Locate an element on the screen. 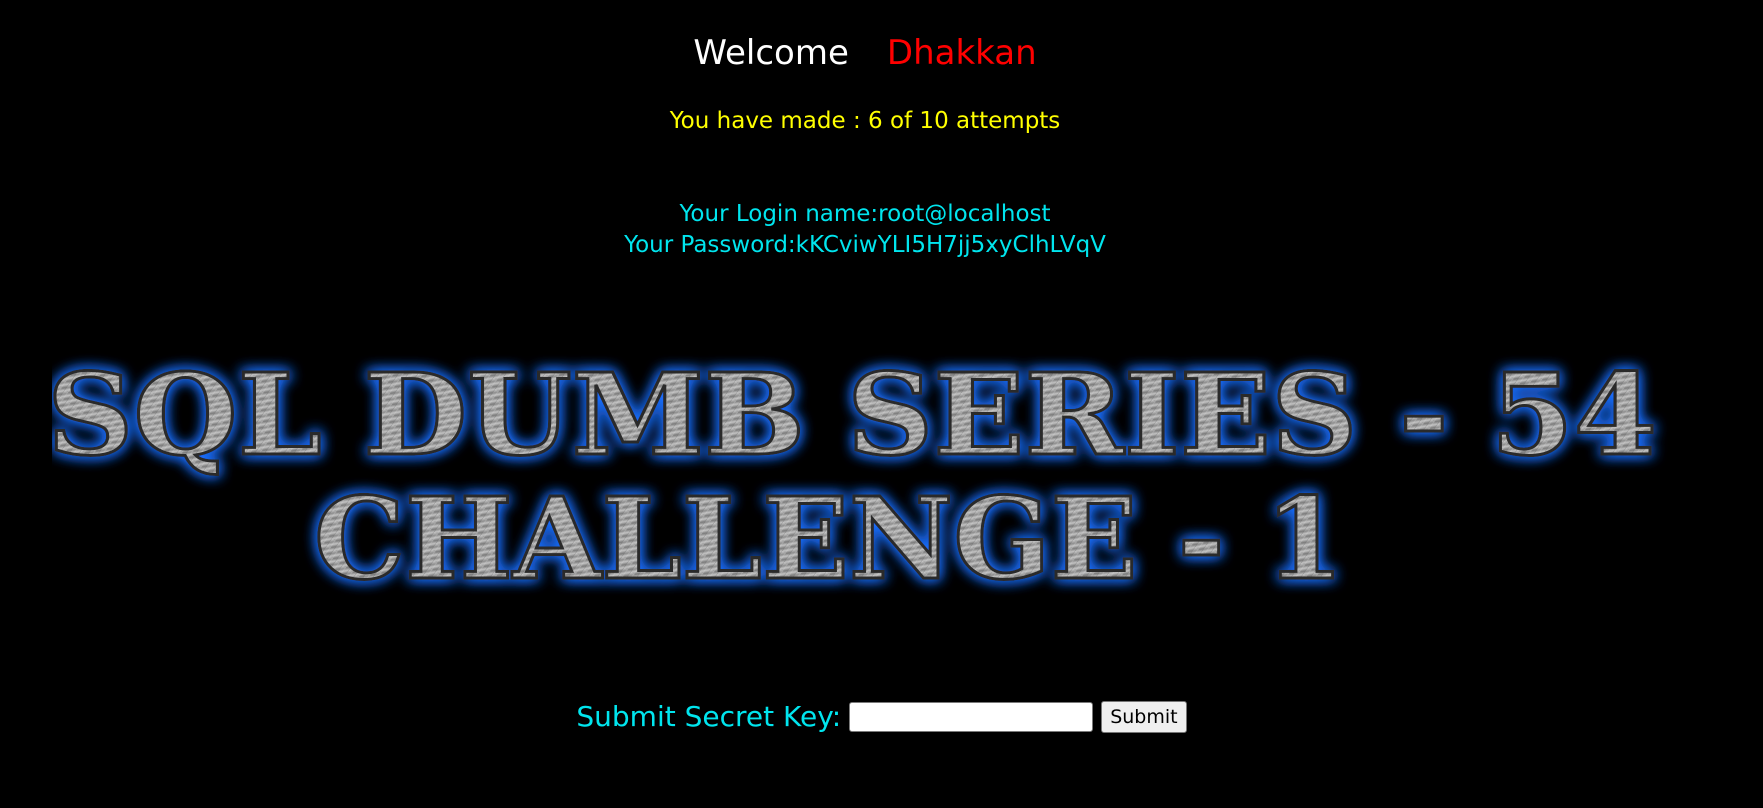 The width and height of the screenshot is (1763, 808). secret-key-label: Submit Secret Key: is located at coordinates (709, 716).